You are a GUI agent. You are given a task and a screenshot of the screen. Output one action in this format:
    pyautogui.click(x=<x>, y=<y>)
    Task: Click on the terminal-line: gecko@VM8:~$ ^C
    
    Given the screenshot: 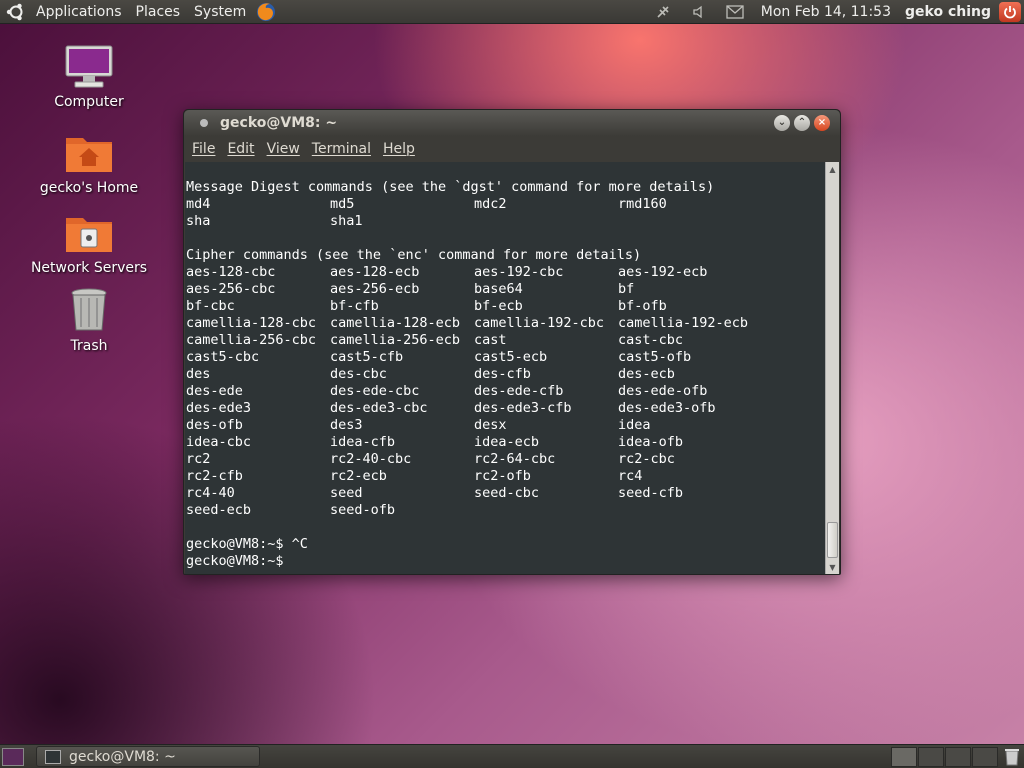 What is the action you would take?
    pyautogui.click(x=506, y=544)
    